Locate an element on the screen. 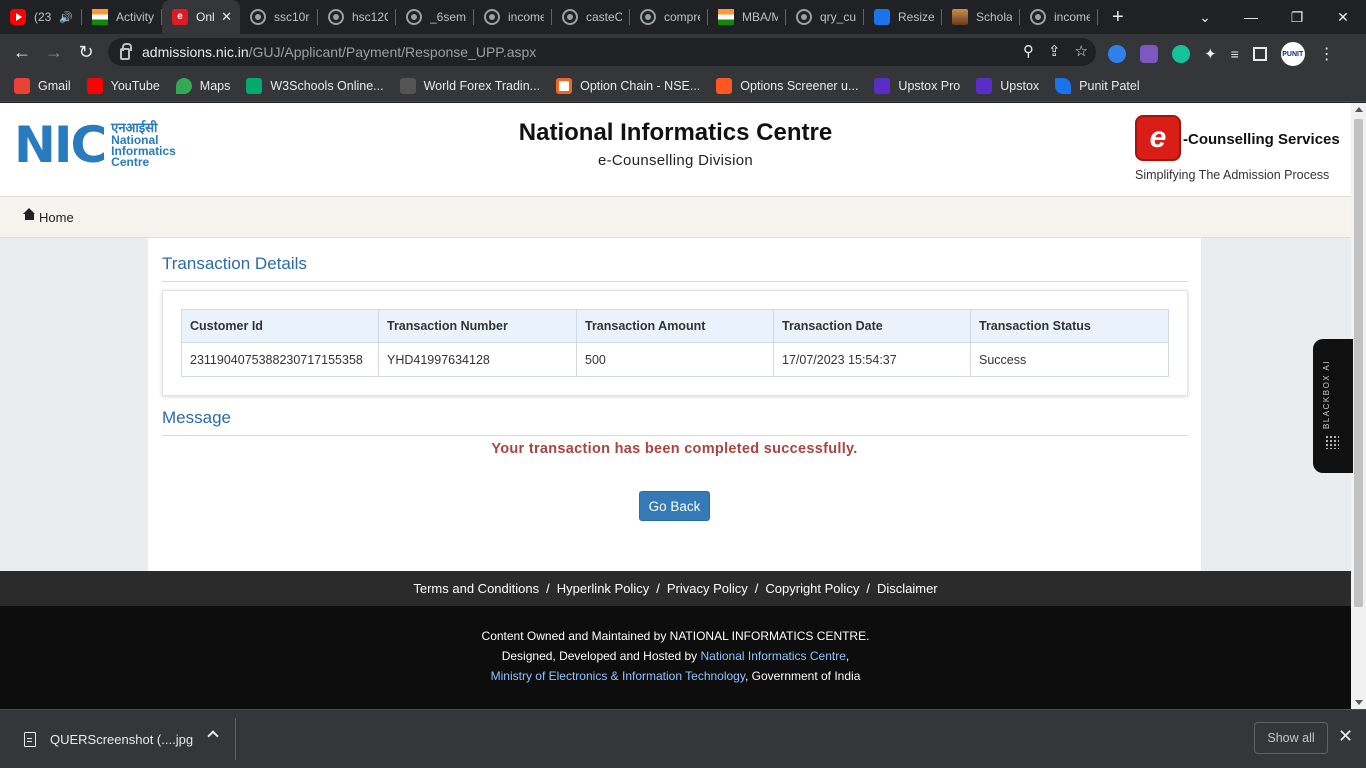  tab-resize: Resize is located at coordinates (903, 17).